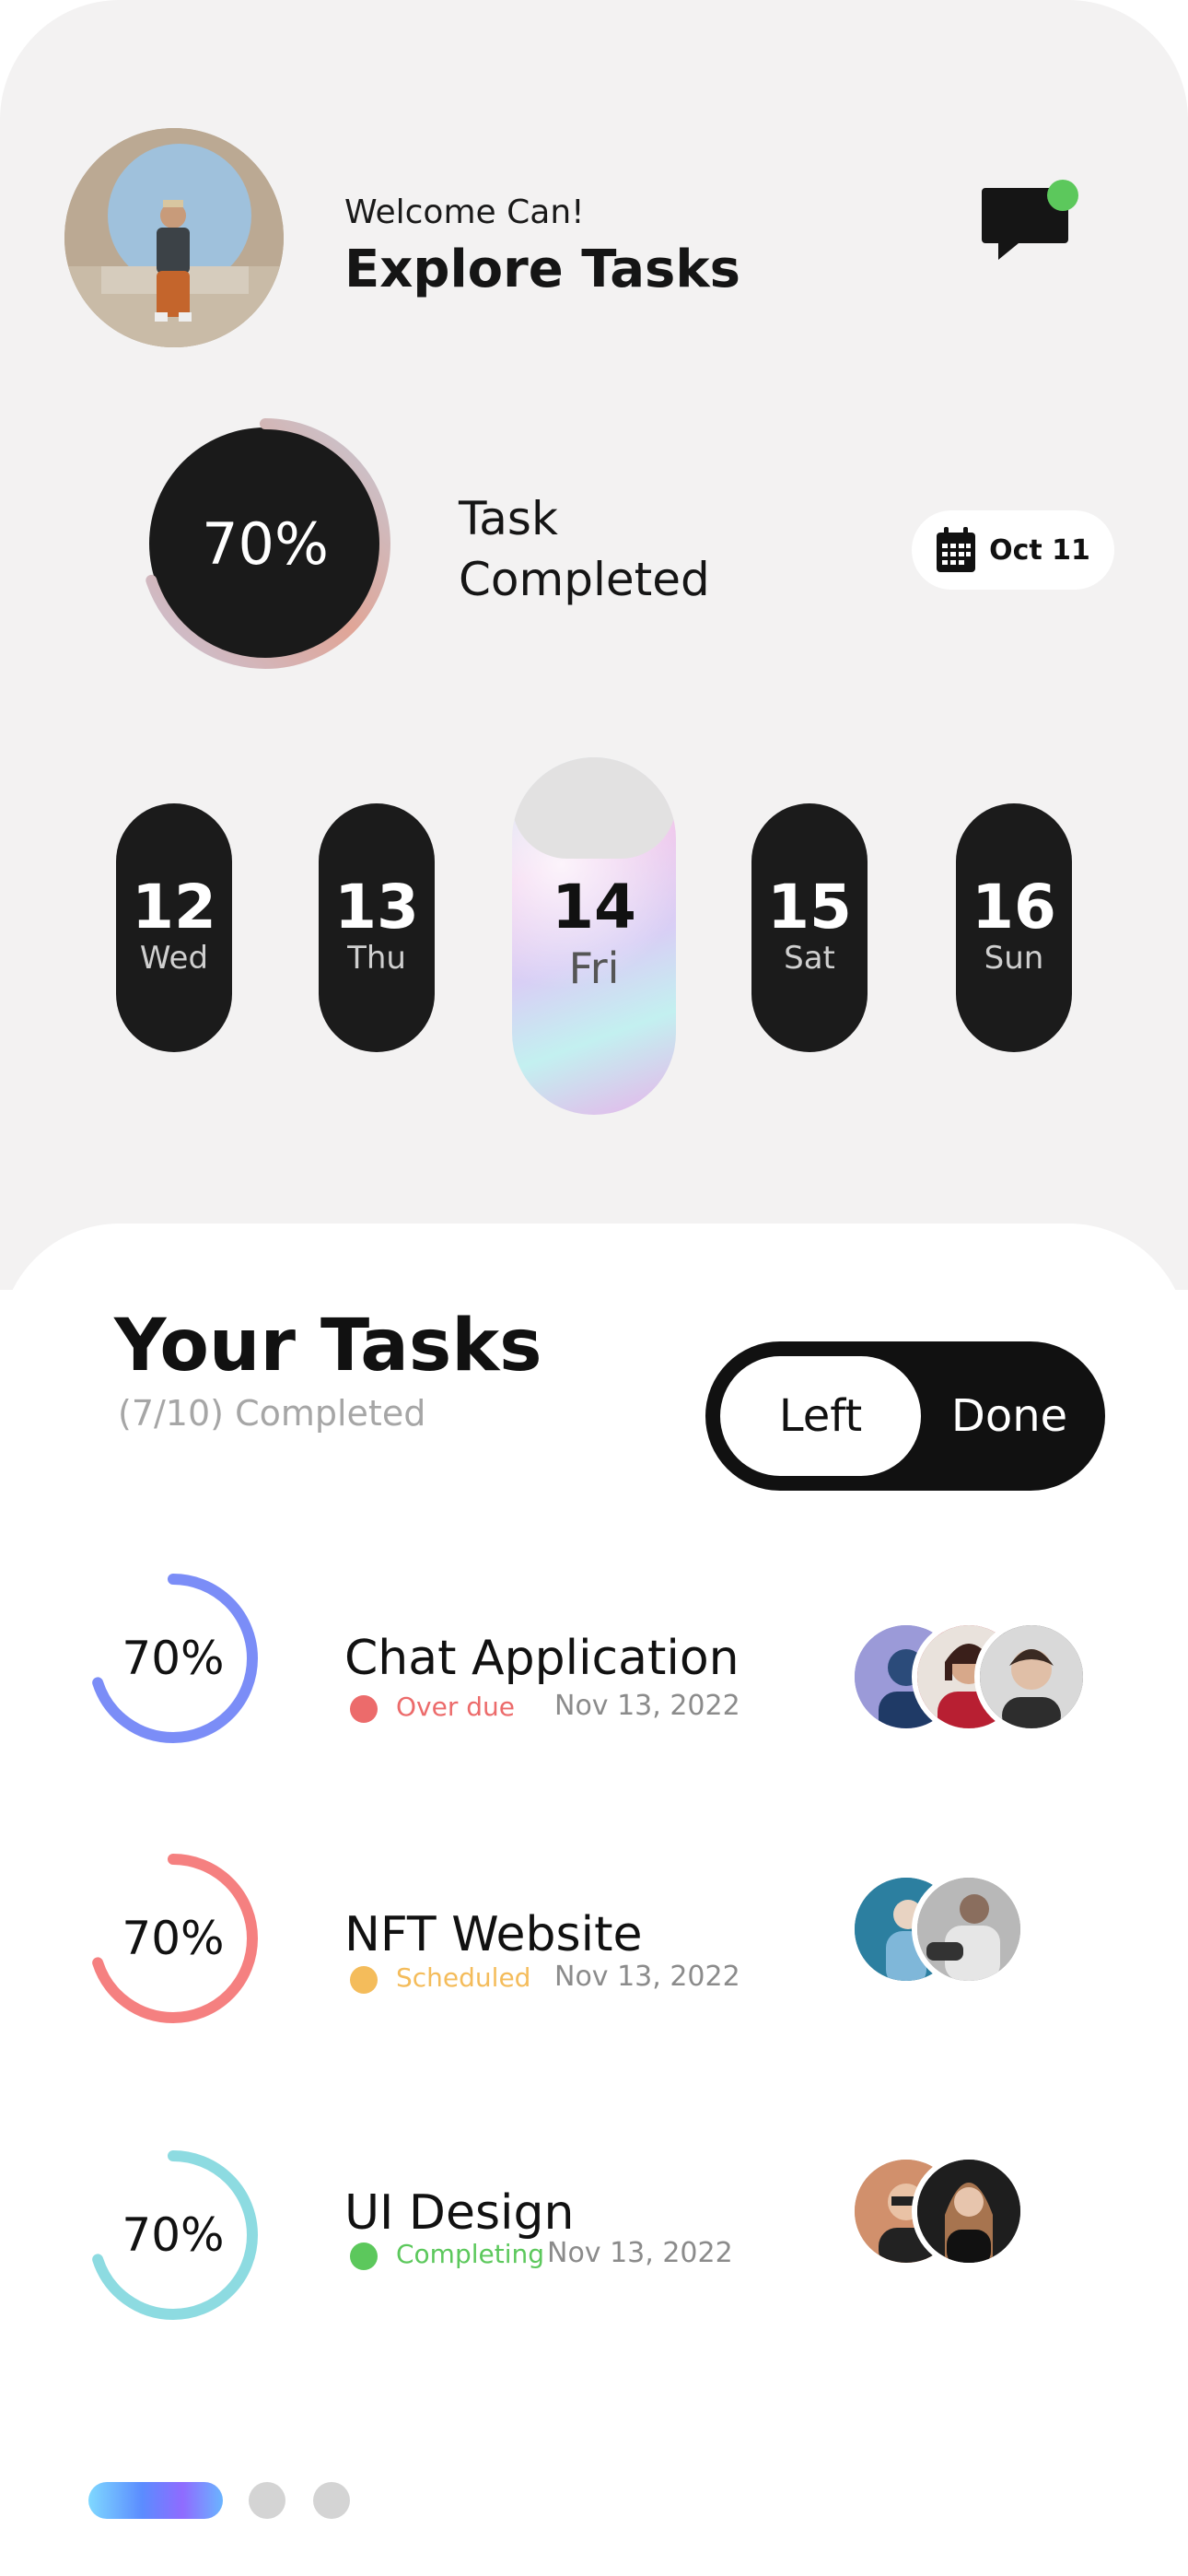 The height and width of the screenshot is (2576, 1188). Describe the element at coordinates (463, 1978) in the screenshot. I see `status-label: Scheduled` at that location.